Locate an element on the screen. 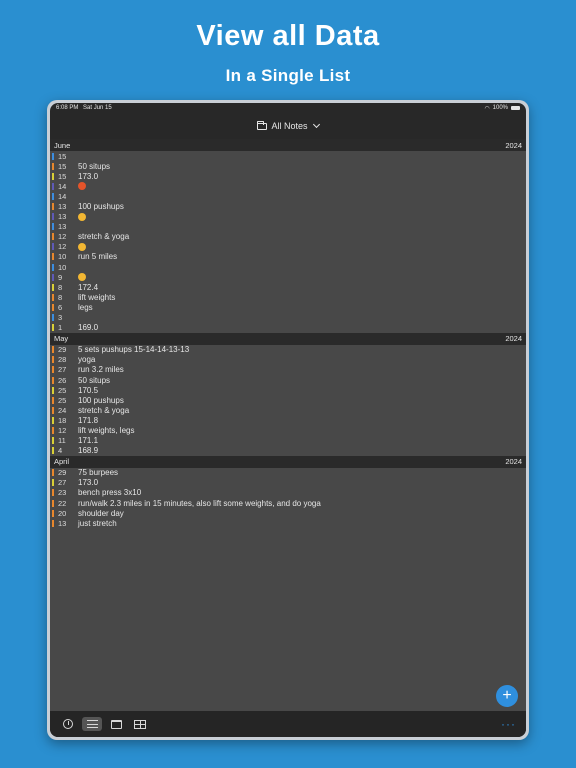 Image resolution: width=576 pixels, height=768 pixels. clock-icon is located at coordinates (68, 724).